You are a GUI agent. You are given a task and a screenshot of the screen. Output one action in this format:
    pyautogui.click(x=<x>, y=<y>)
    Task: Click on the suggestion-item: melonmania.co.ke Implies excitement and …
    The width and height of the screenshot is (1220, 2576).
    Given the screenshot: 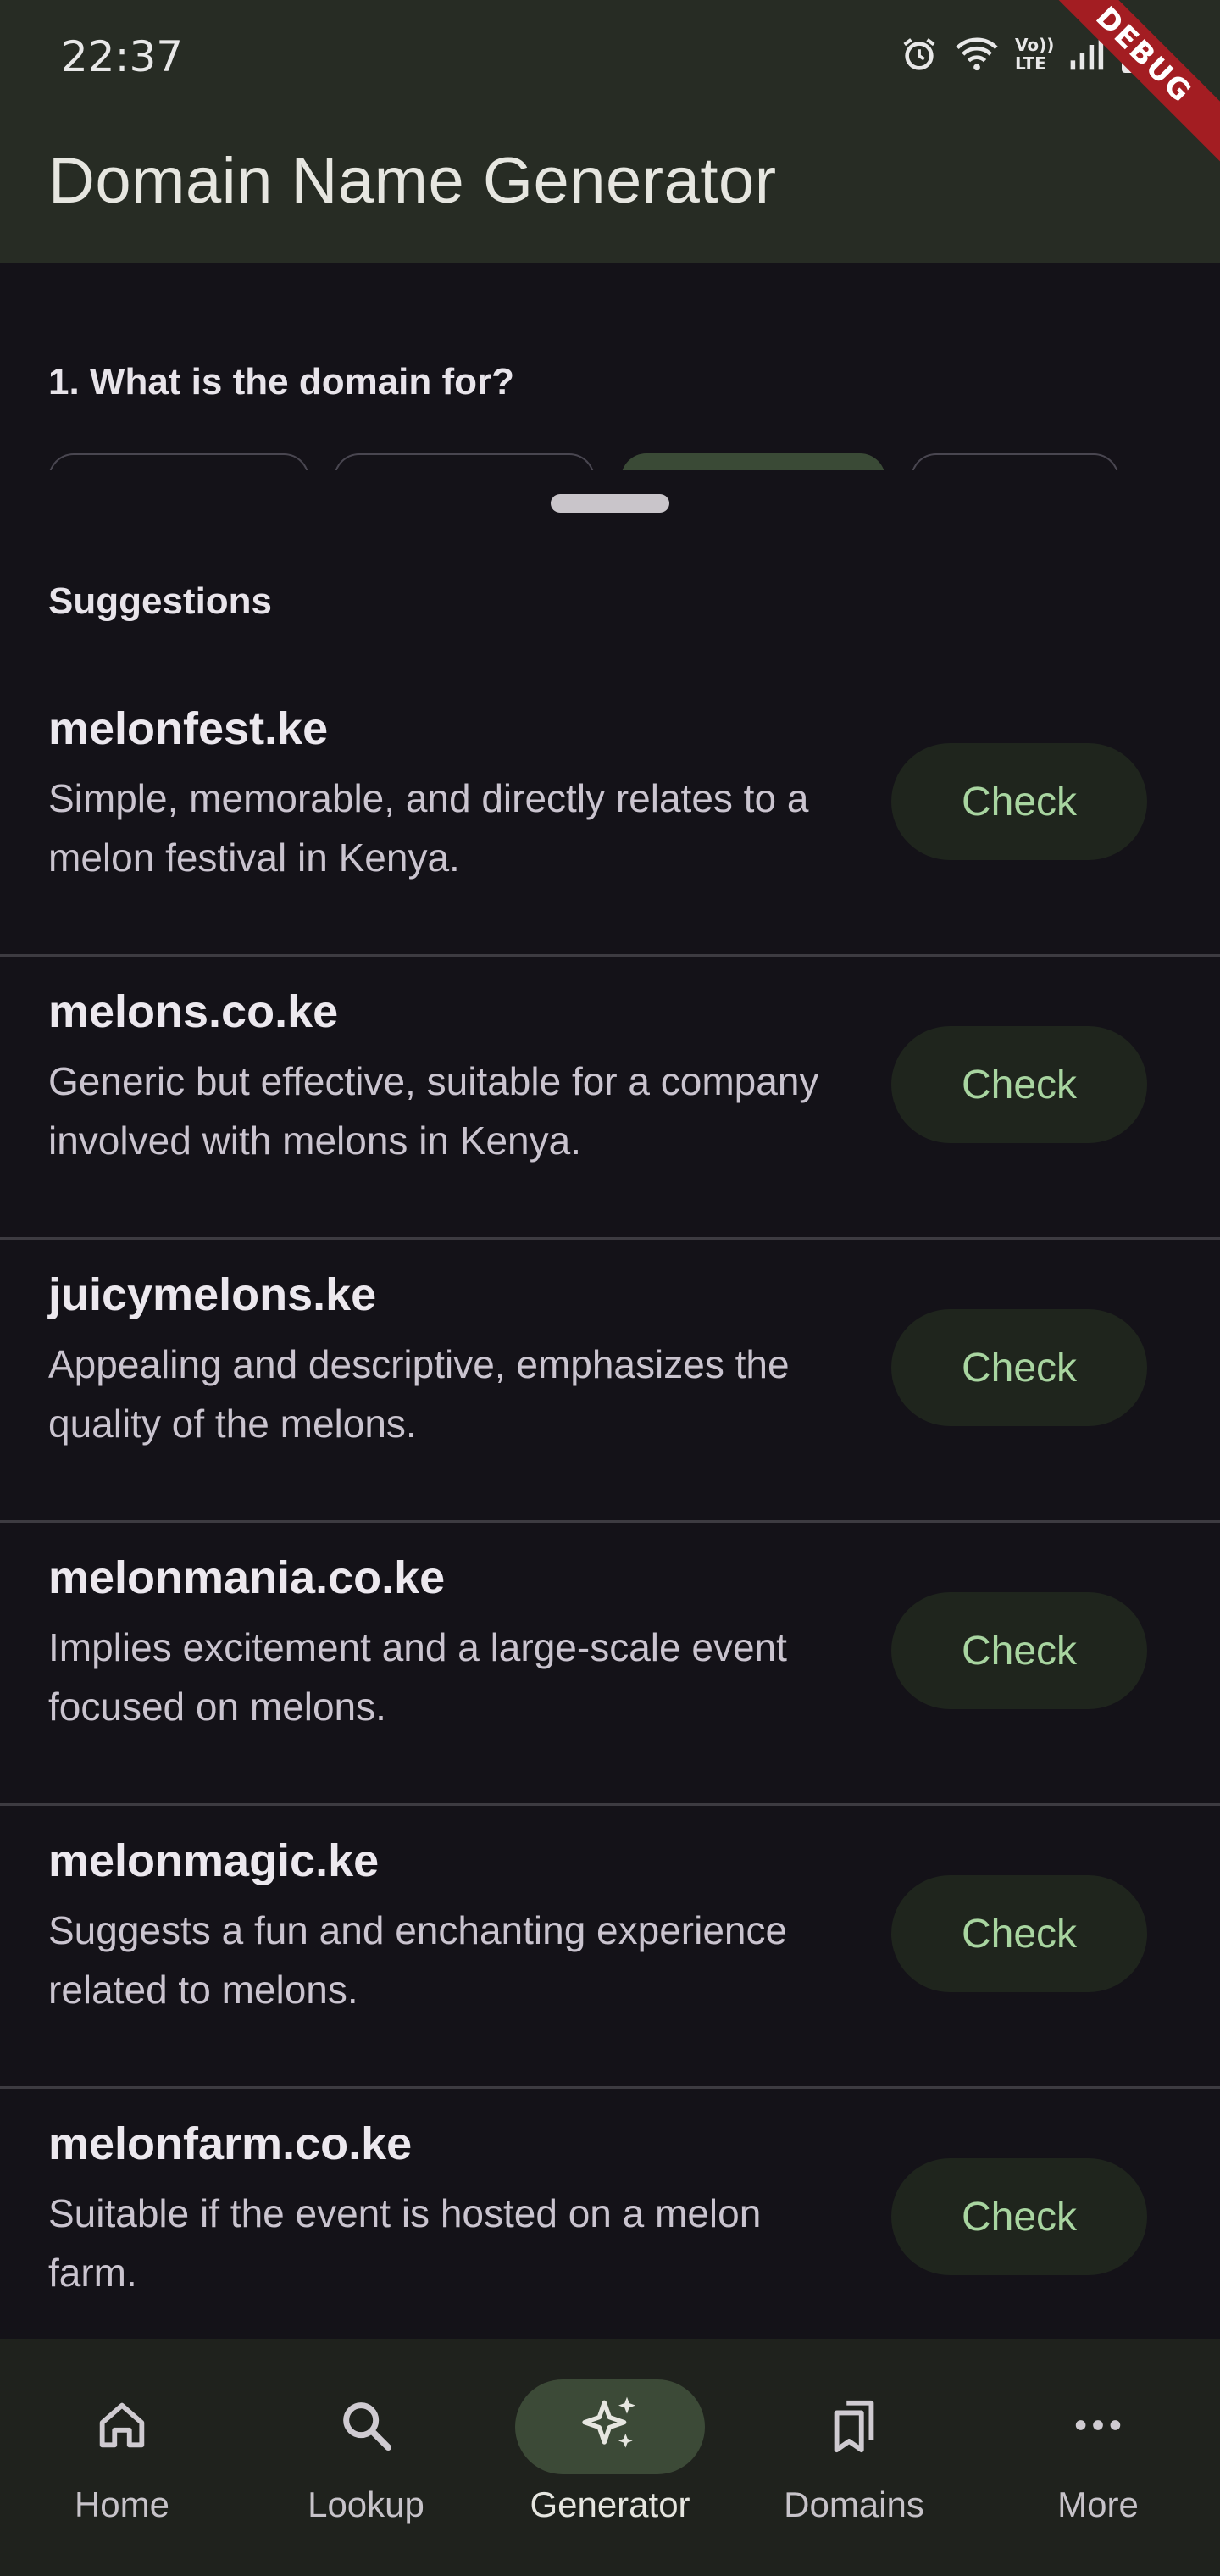 What is the action you would take?
    pyautogui.click(x=610, y=1664)
    